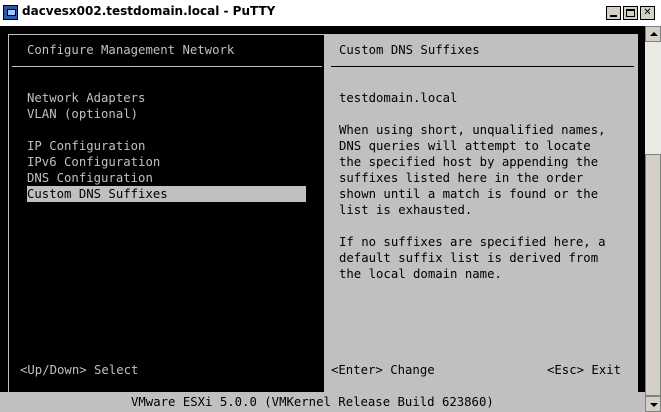 The height and width of the screenshot is (412, 661). What do you see at coordinates (472, 130) in the screenshot?
I see `description-line: When using short, unqualified names,` at bounding box center [472, 130].